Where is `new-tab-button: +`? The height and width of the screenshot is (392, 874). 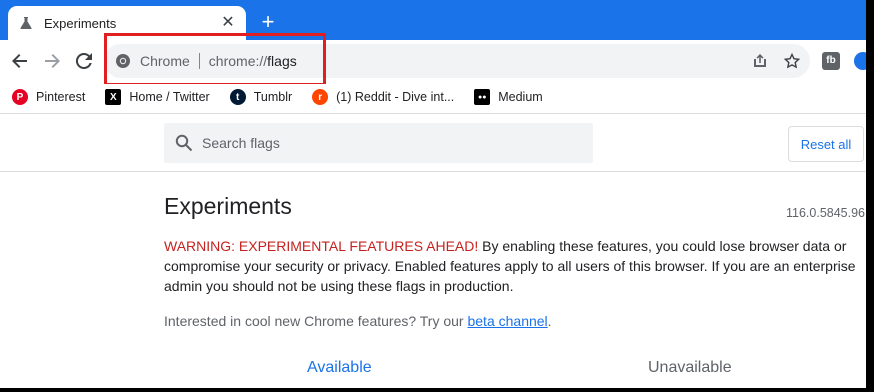
new-tab-button: + is located at coordinates (268, 22).